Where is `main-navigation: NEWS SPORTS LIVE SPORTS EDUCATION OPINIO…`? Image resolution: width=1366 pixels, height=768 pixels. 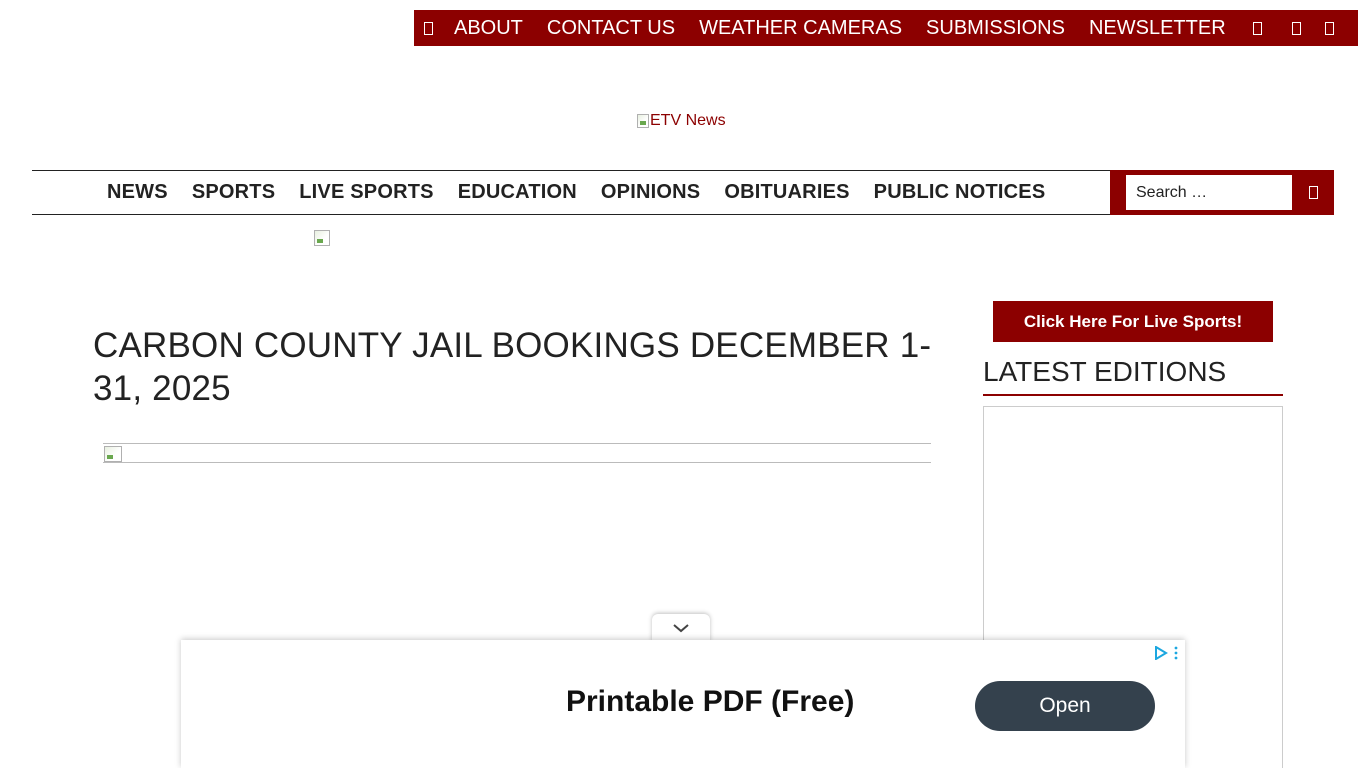
main-navigation: NEWS SPORTS LIVE SPORTS EDUCATION OPINIO… is located at coordinates (683, 192).